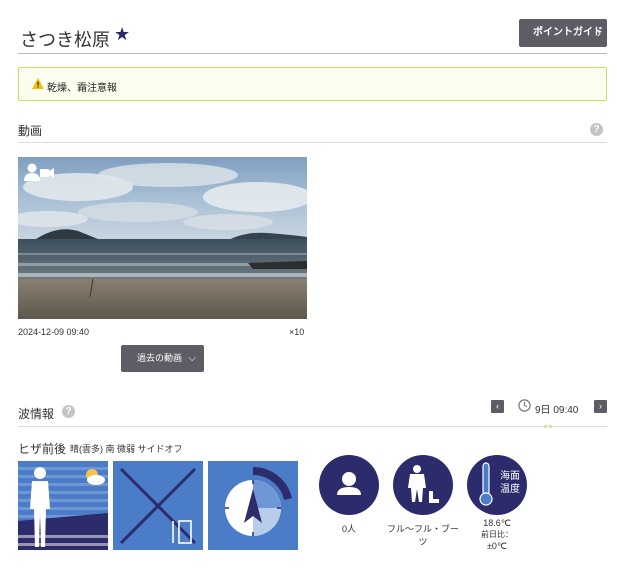  I want to click on video-help-icon: ?, so click(596, 129).